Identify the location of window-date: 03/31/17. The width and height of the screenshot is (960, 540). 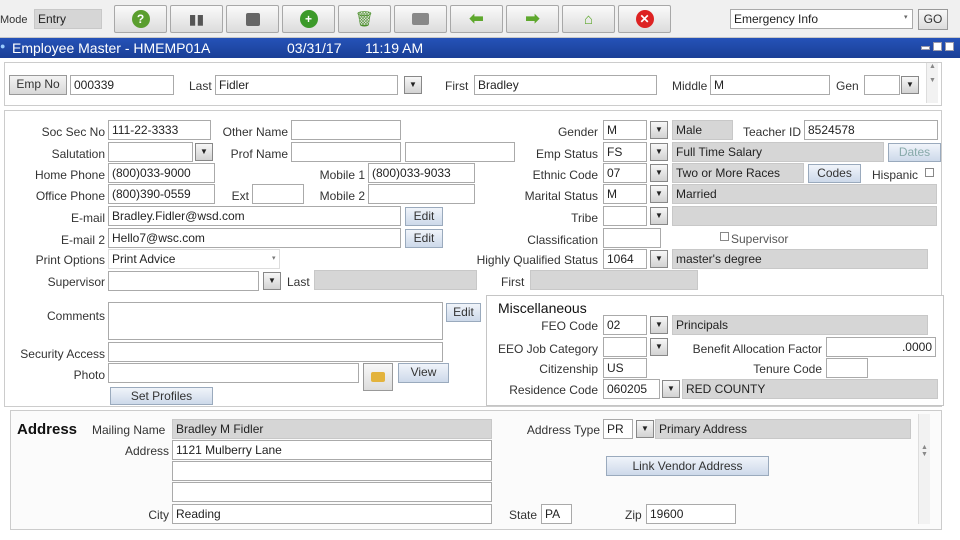
(314, 48).